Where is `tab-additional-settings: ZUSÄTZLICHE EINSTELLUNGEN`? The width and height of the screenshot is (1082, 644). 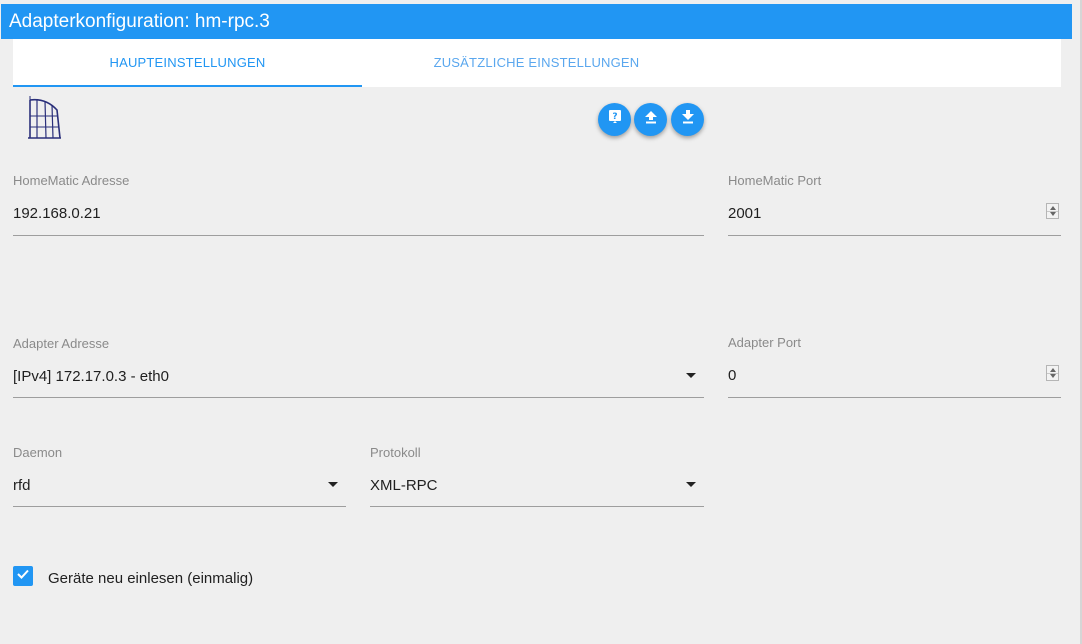 tab-additional-settings: ZUSÄTZLICHE EINSTELLUNGEN is located at coordinates (536, 63).